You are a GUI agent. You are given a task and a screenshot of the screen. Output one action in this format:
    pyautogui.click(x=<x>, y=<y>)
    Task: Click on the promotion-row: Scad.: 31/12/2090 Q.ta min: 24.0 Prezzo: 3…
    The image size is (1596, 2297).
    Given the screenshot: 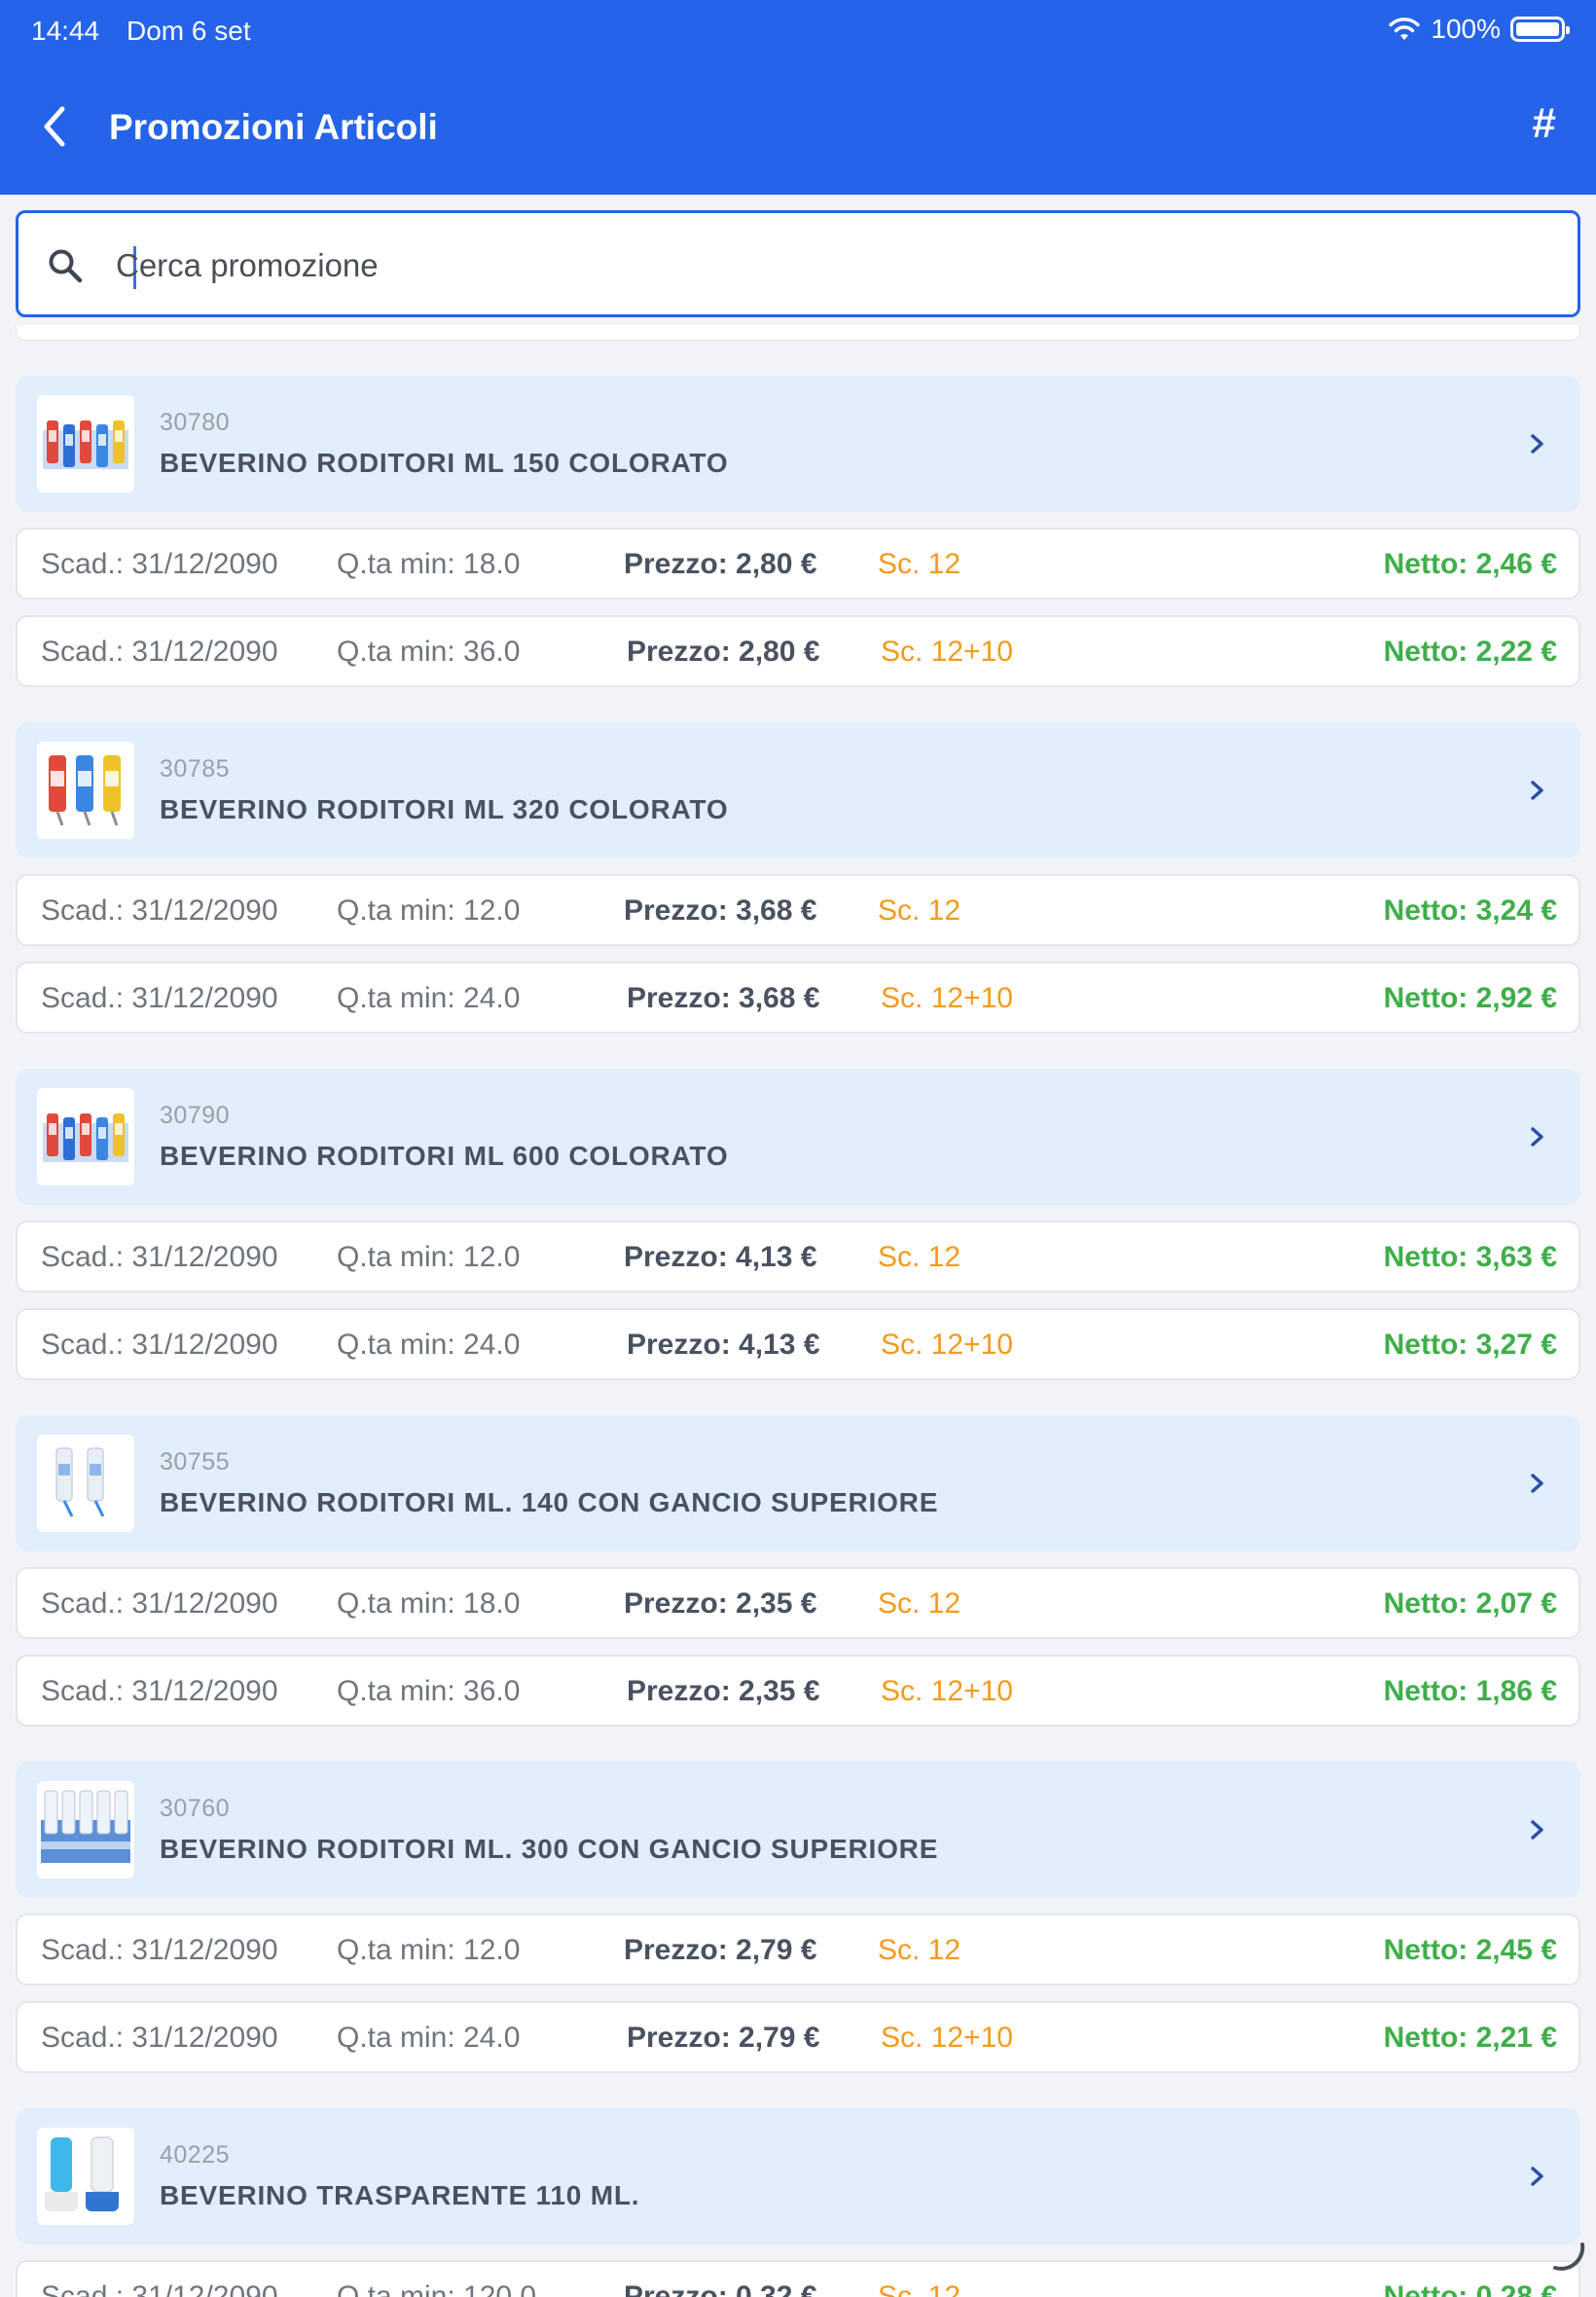 What is the action you would take?
    pyautogui.click(x=798, y=998)
    